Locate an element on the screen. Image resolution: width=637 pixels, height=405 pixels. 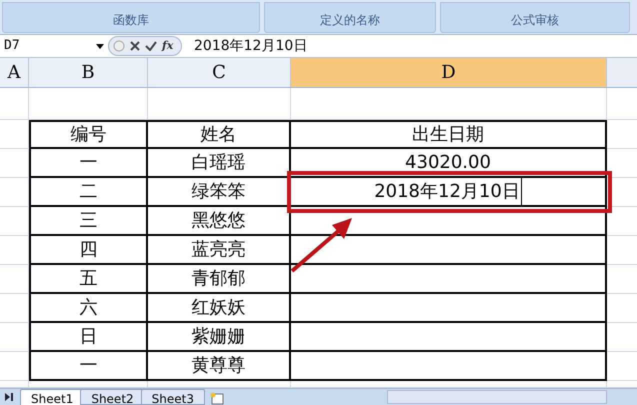
new-sheet-icon is located at coordinates (216, 398).